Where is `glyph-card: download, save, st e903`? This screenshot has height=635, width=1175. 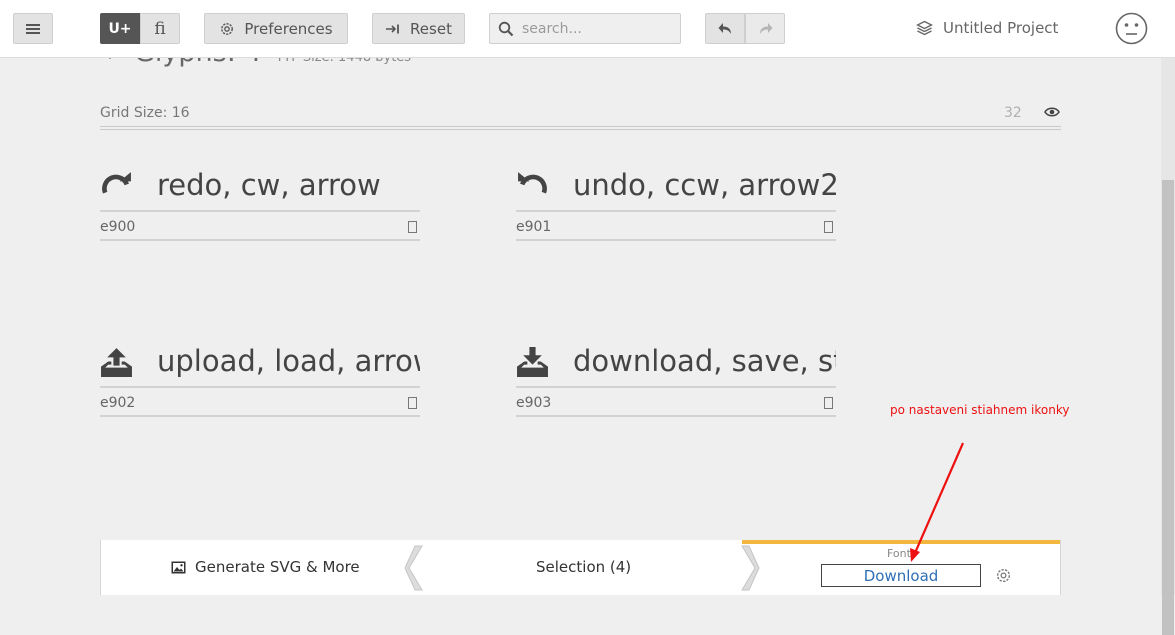 glyph-card: download, save, st e903 is located at coordinates (676, 379).